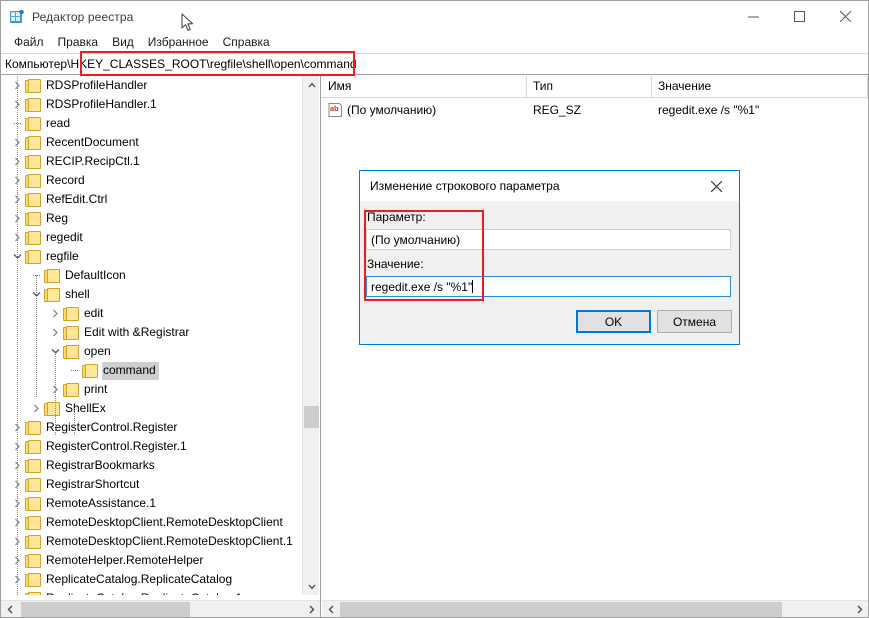 The width and height of the screenshot is (869, 618). What do you see at coordinates (152, 294) in the screenshot?
I see `tree-item: shell` at bounding box center [152, 294].